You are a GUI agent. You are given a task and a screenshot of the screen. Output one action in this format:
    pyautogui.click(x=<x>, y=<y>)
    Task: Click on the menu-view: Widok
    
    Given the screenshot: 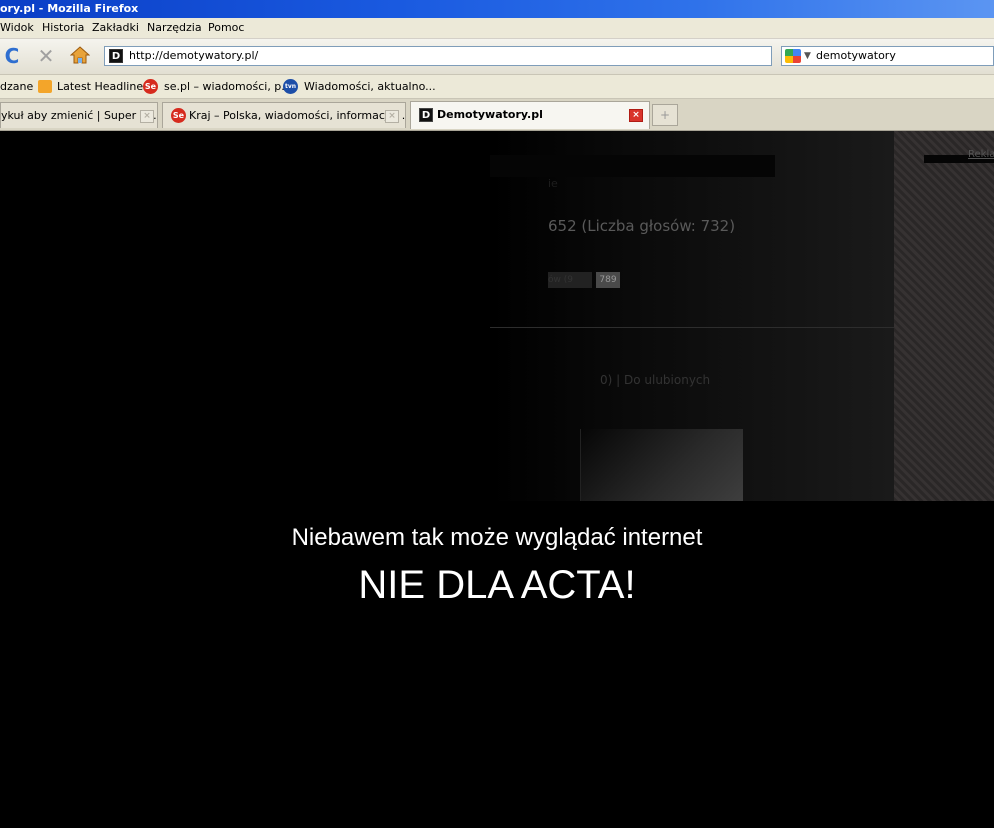 What is the action you would take?
    pyautogui.click(x=17, y=28)
    